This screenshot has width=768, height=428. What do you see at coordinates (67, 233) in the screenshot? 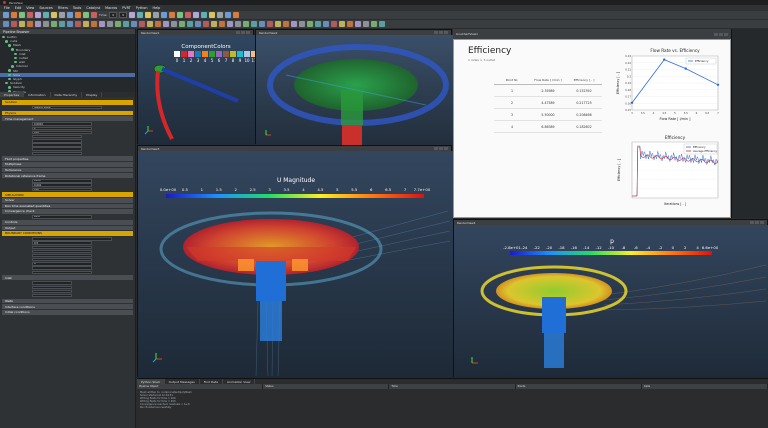
I see `section-boundary: BOUNDARY CONDITIONS` at bounding box center [67, 233].